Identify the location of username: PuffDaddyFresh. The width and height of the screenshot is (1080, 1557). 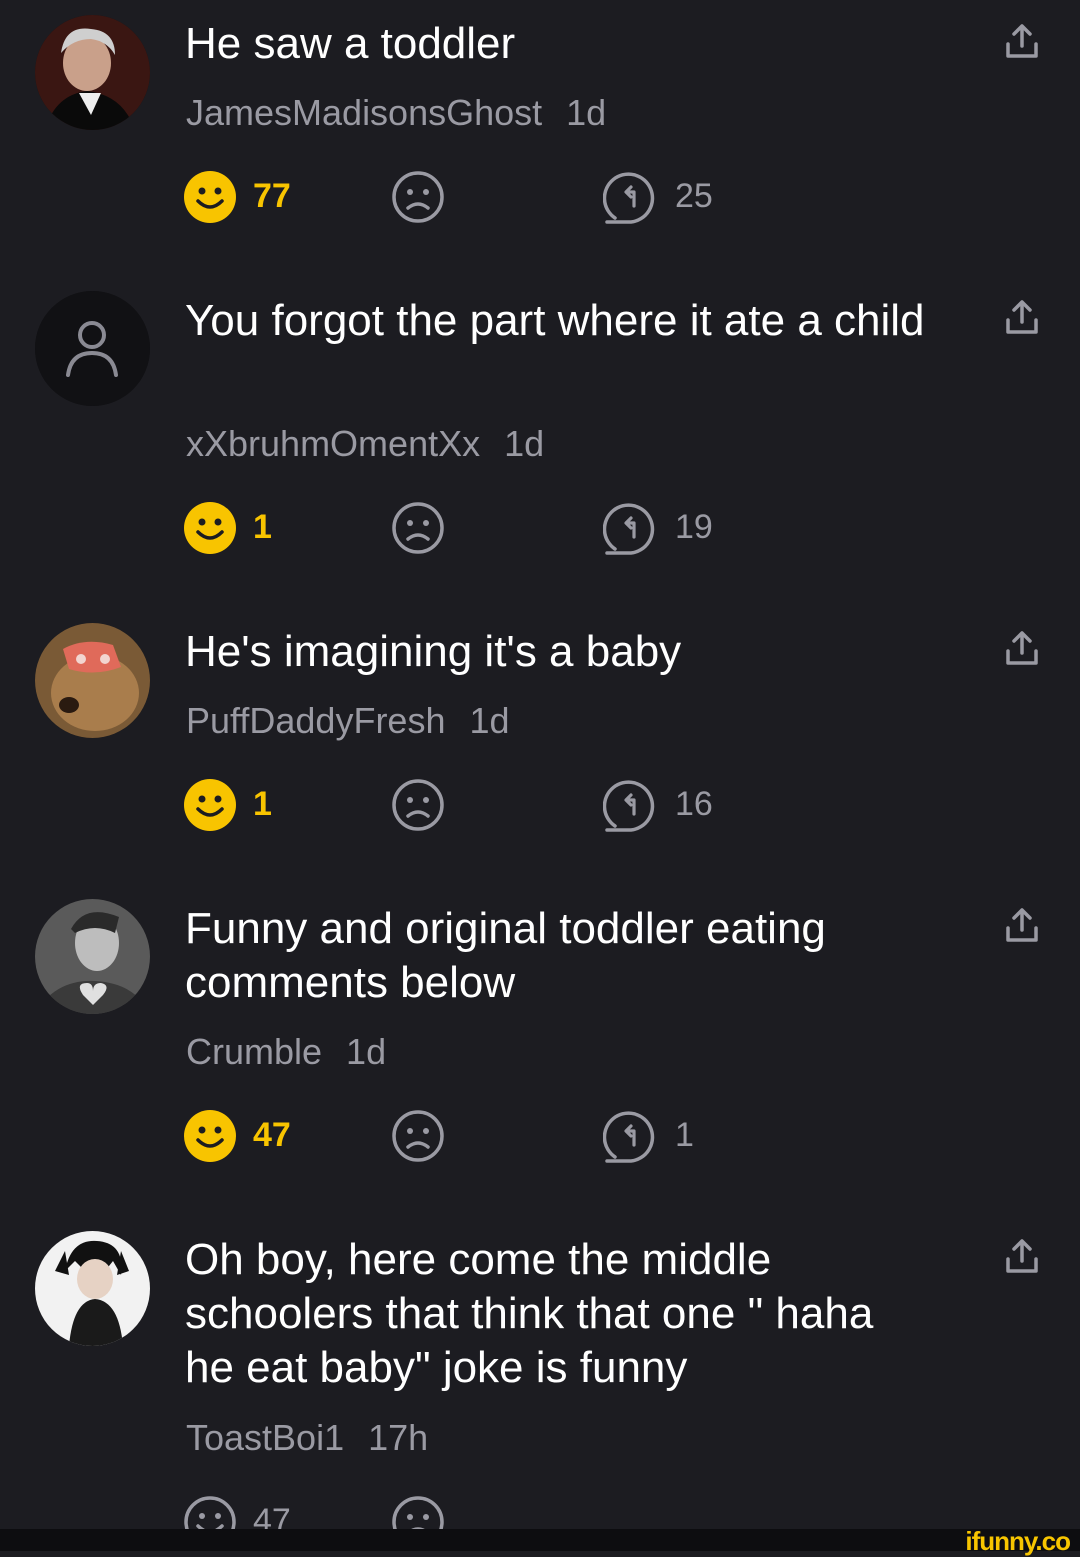
(315, 720).